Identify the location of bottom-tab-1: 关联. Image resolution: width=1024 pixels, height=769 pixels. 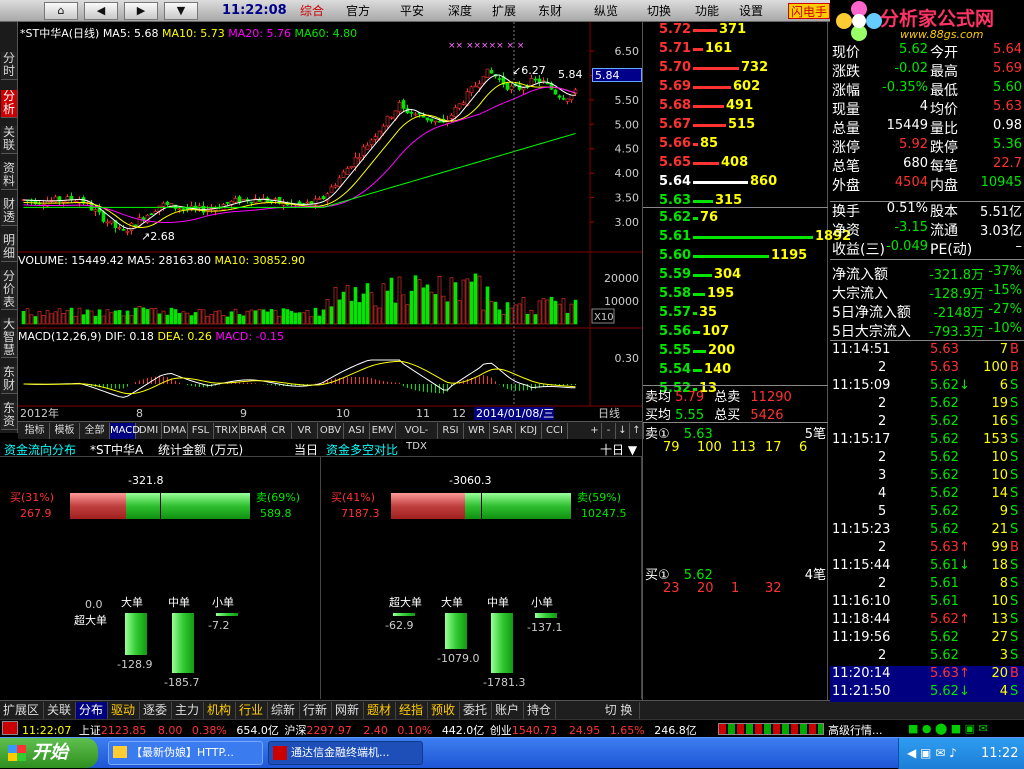
(60, 710).